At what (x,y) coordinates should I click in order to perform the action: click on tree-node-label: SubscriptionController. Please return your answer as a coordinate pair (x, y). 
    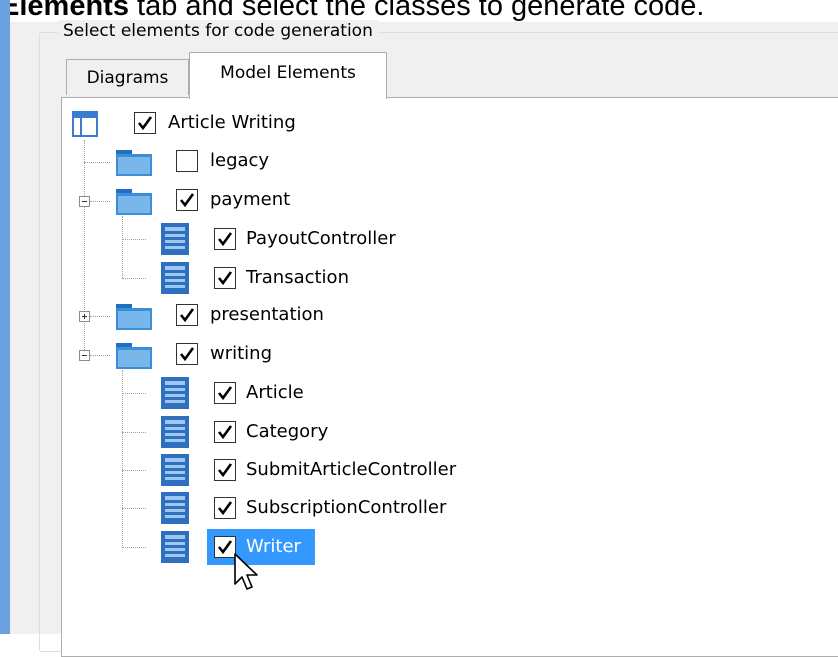
    Looking at the image, I should click on (346, 507).